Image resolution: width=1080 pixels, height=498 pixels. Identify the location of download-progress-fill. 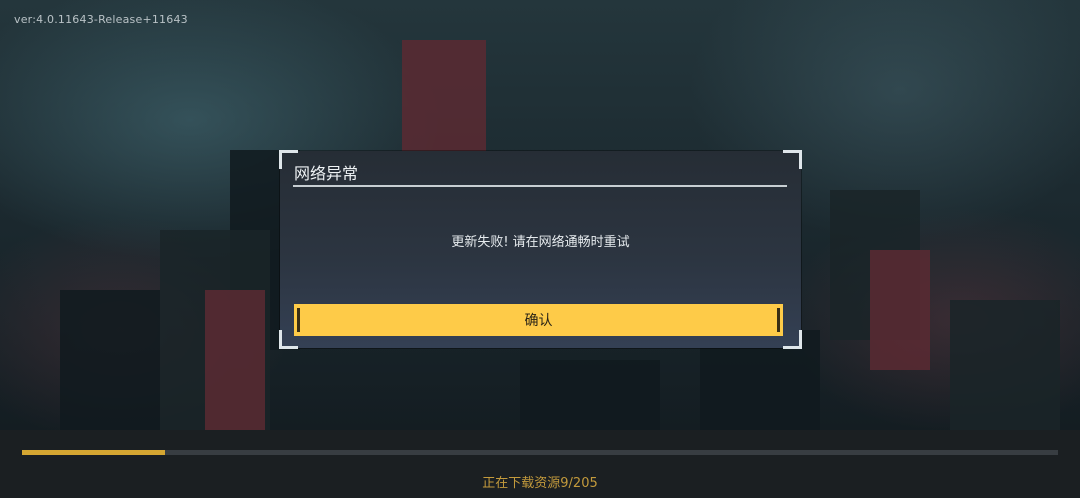
(93, 452).